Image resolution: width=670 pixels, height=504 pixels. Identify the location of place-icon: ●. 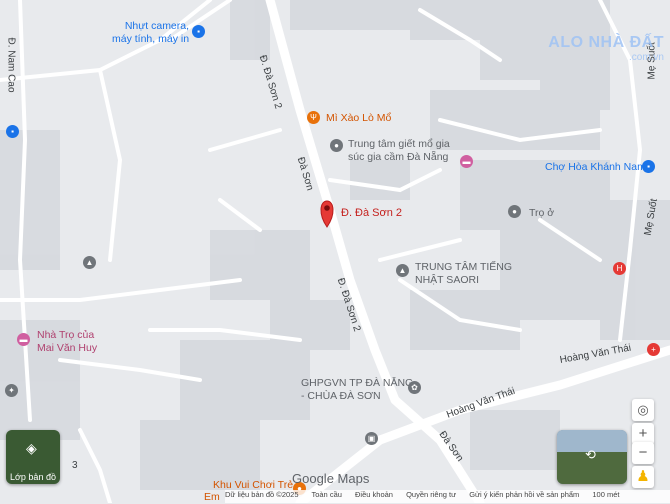
(336, 145).